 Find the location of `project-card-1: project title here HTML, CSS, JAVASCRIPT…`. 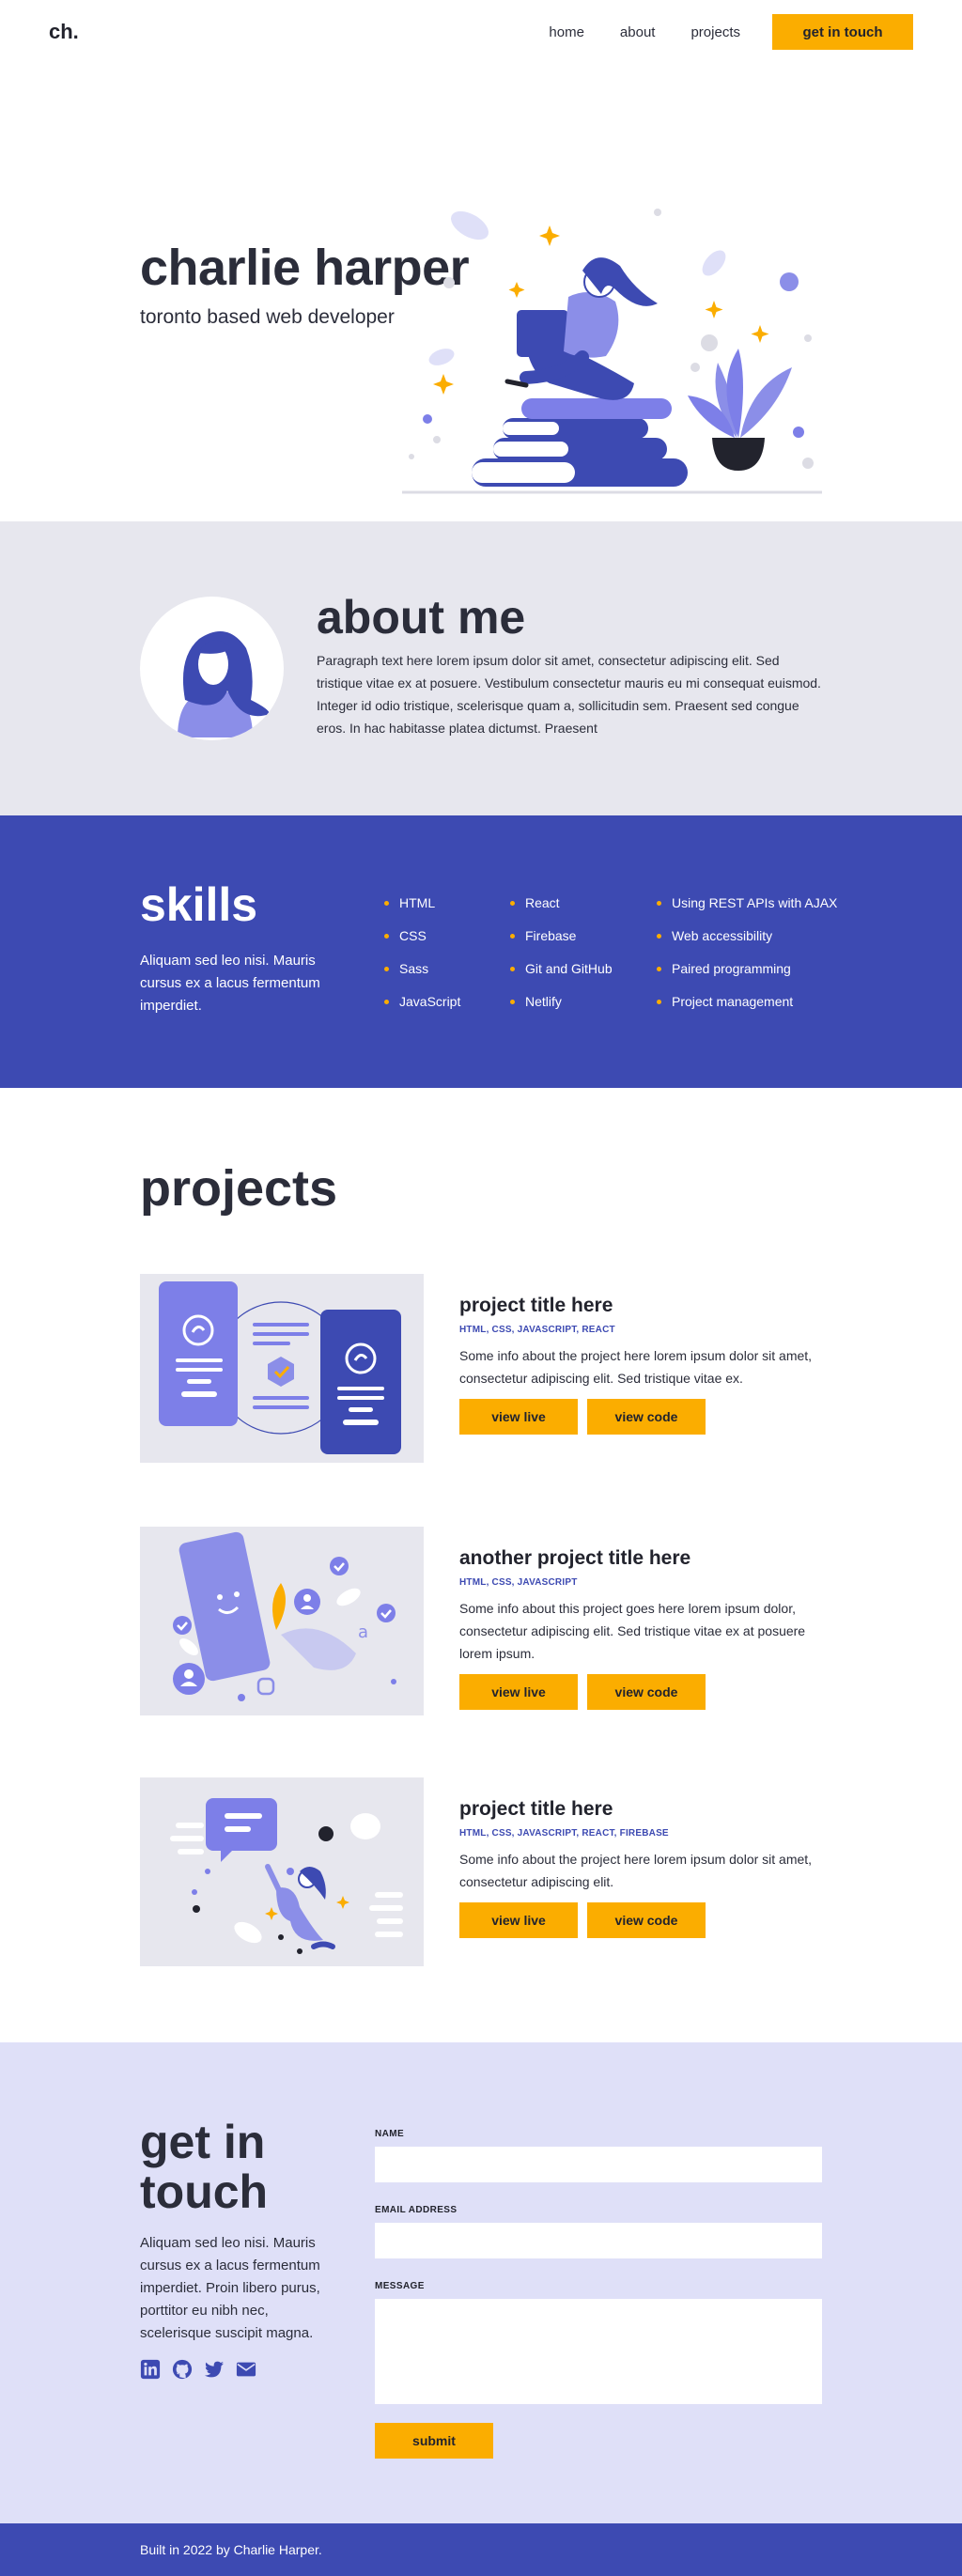

project-card-1: project title here HTML, CSS, JAVASCRIPT… is located at coordinates (483, 1368).